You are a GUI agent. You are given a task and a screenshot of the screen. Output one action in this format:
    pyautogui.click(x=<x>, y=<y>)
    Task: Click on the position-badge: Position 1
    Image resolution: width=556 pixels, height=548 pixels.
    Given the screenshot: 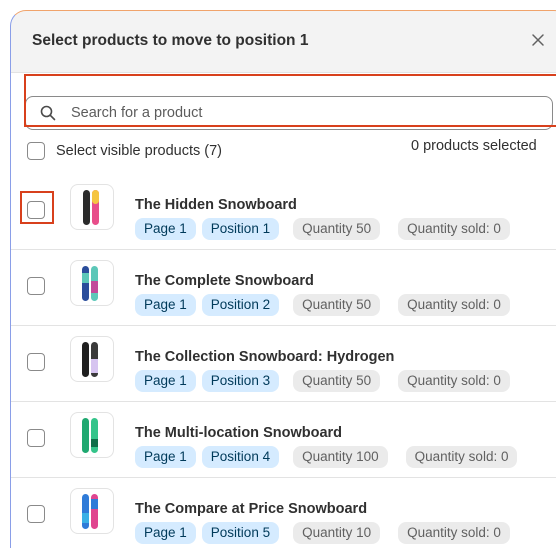 What is the action you would take?
    pyautogui.click(x=240, y=229)
    